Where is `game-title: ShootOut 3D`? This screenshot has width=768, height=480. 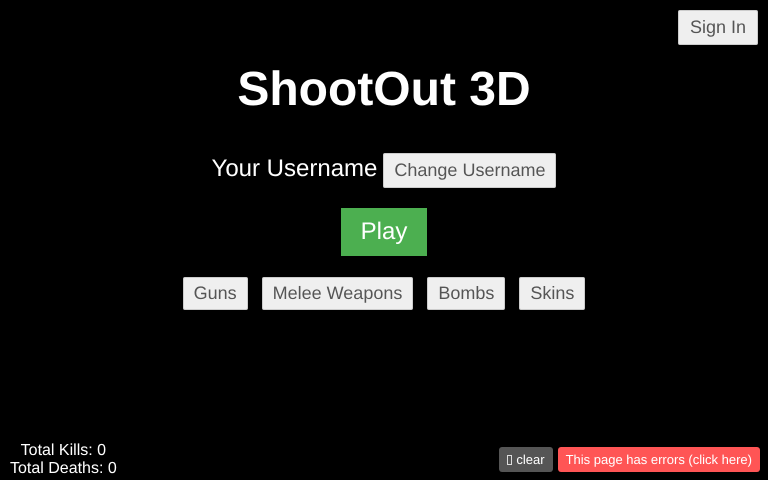 game-title: ShootOut 3D is located at coordinates (384, 90).